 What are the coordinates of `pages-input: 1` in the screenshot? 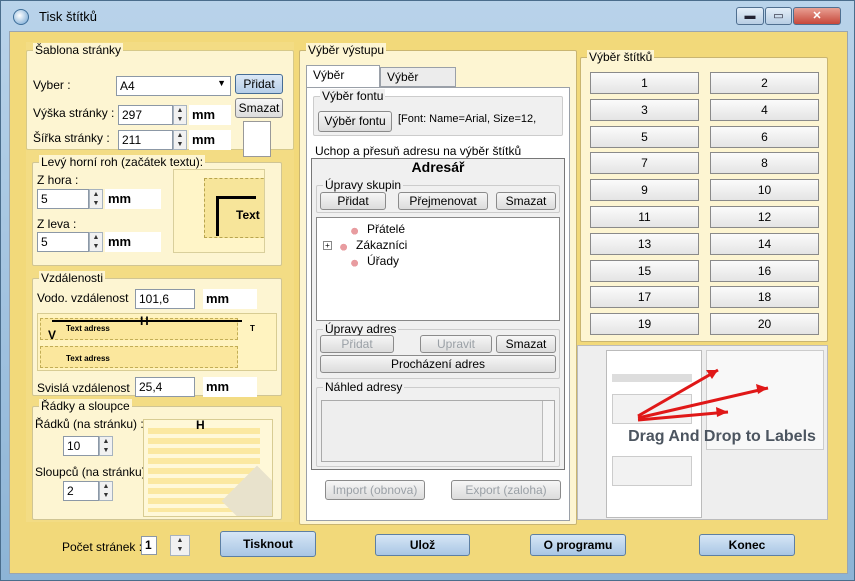 It's located at (149, 545).